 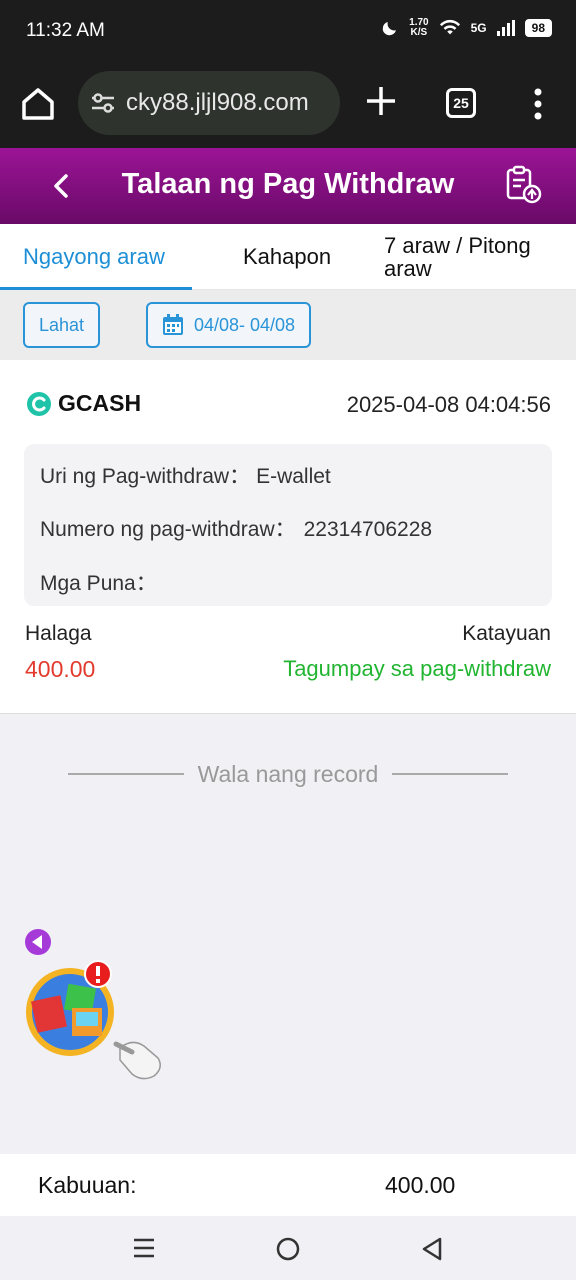 I want to click on divider-left, so click(x=125, y=774).